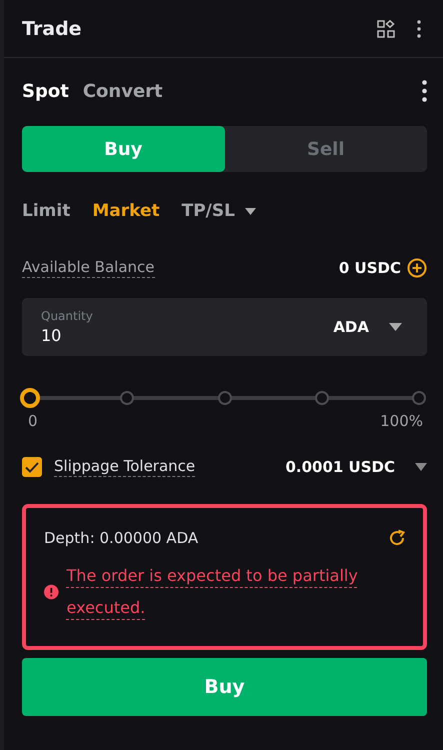 This screenshot has height=750, width=443. What do you see at coordinates (52, 29) in the screenshot?
I see `panel-title: Trade` at bounding box center [52, 29].